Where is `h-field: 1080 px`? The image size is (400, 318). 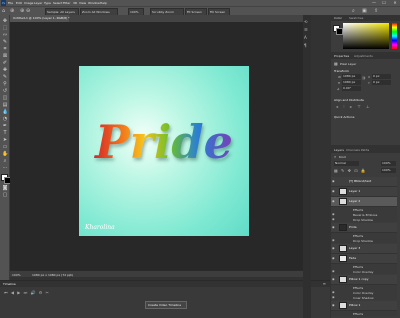
h-field: 1080 px is located at coordinates (351, 82).